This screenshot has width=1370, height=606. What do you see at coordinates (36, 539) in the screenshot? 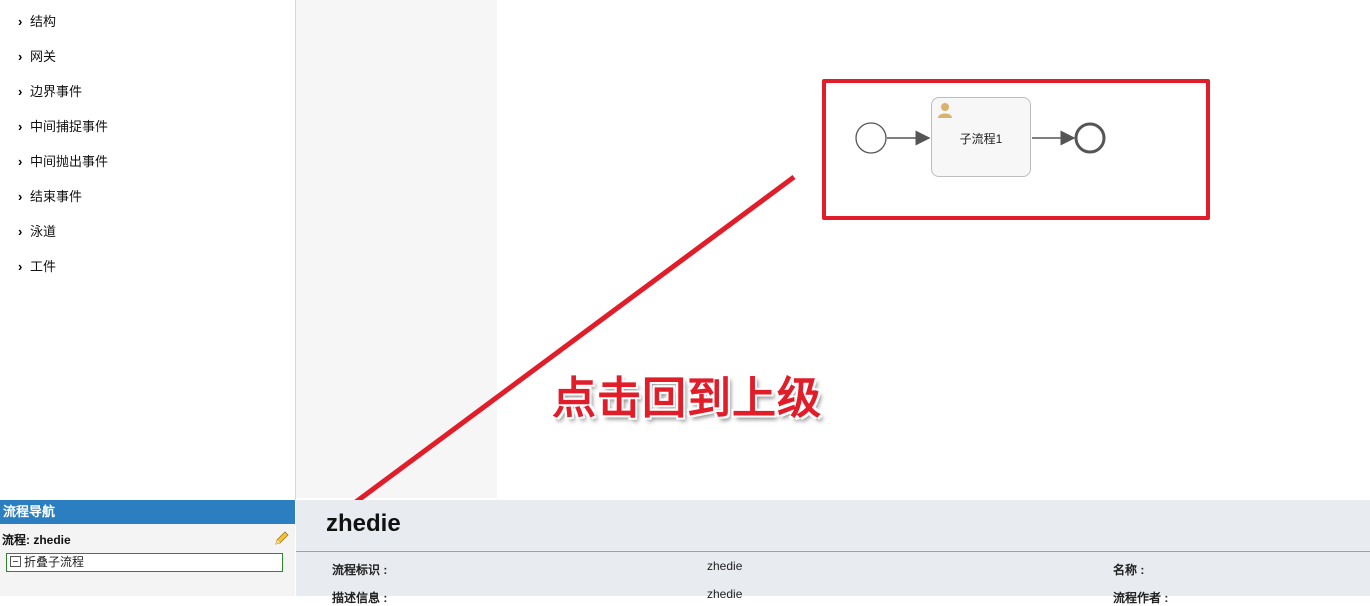
I see `nav-process-link: 流程: zhedie` at bounding box center [36, 539].